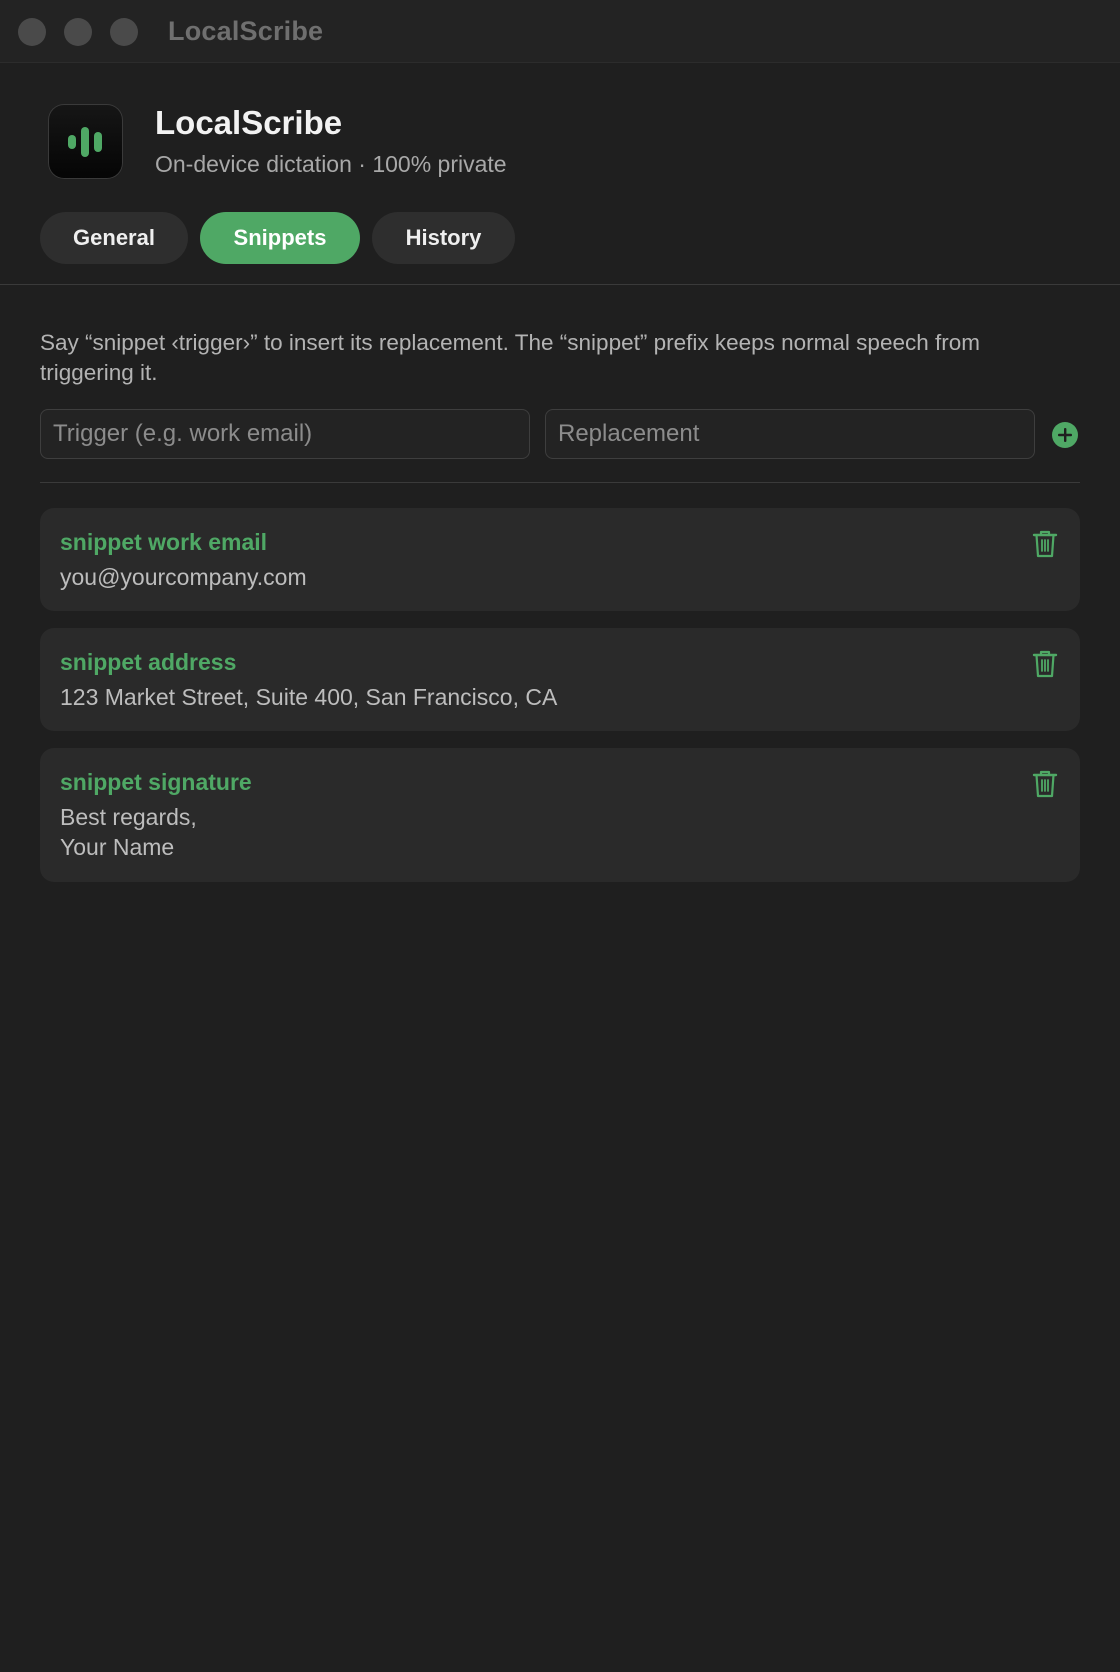 This screenshot has width=1120, height=1672. I want to click on zoom-window-button, so click(124, 32).